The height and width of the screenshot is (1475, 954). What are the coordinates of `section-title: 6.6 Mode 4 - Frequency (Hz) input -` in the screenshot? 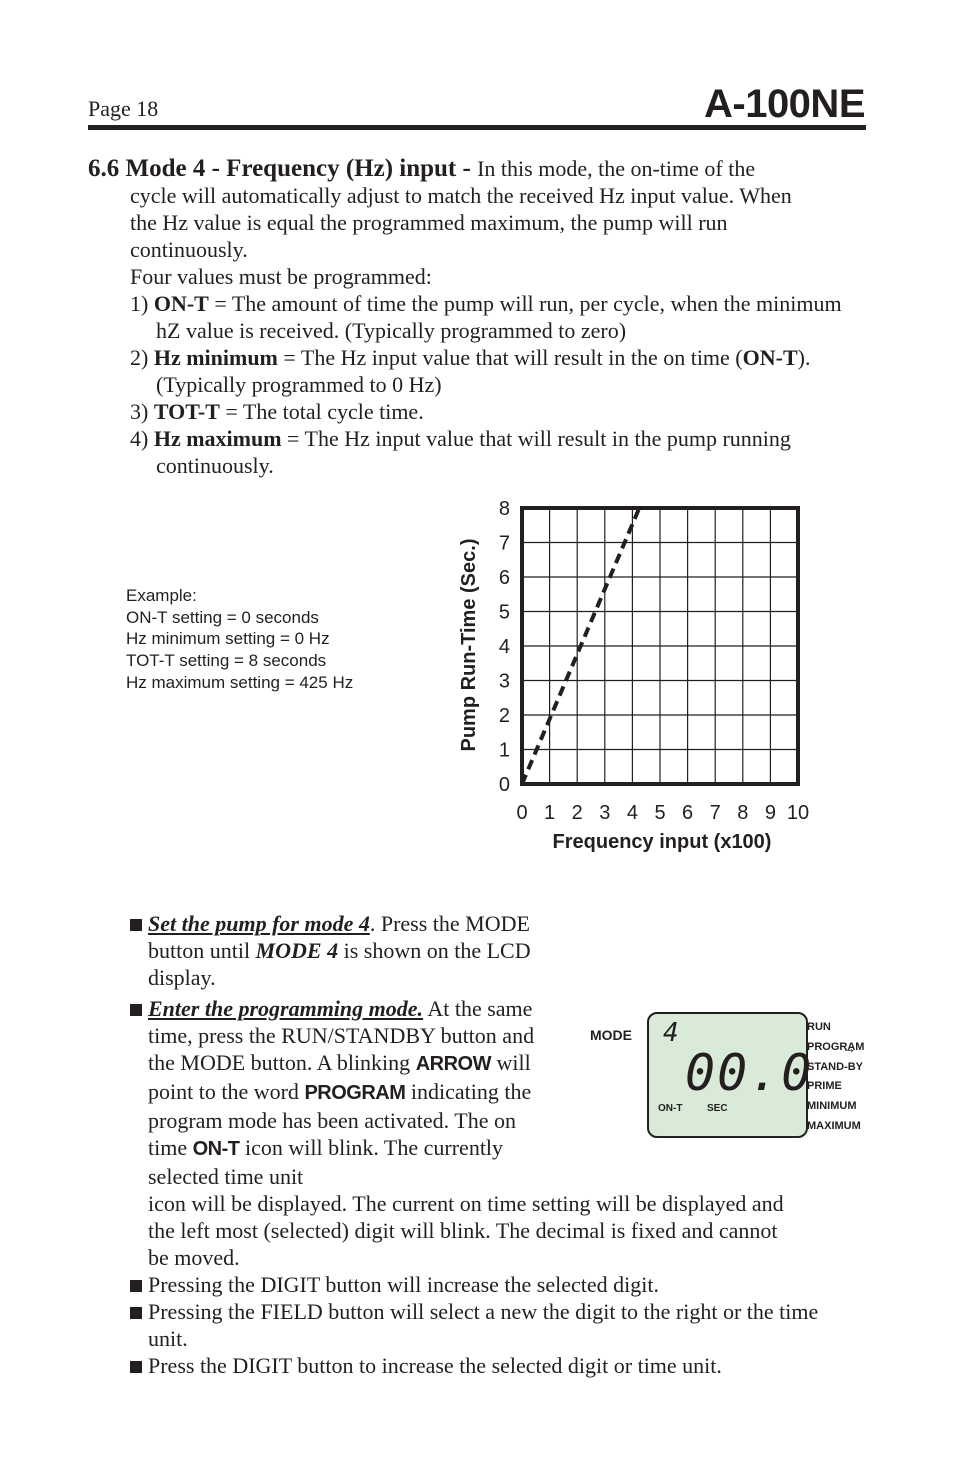 It's located at (283, 168).